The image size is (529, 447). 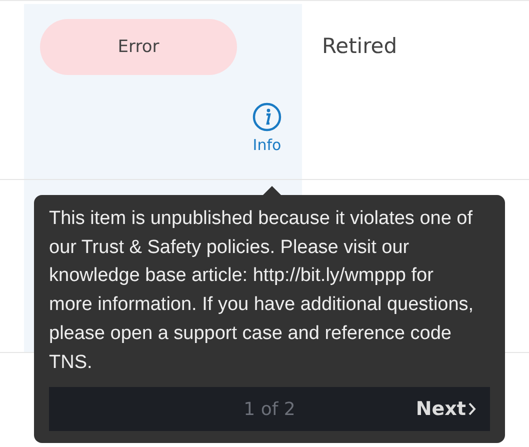 What do you see at coordinates (359, 46) in the screenshot?
I see `lifecycle-status: Retired` at bounding box center [359, 46].